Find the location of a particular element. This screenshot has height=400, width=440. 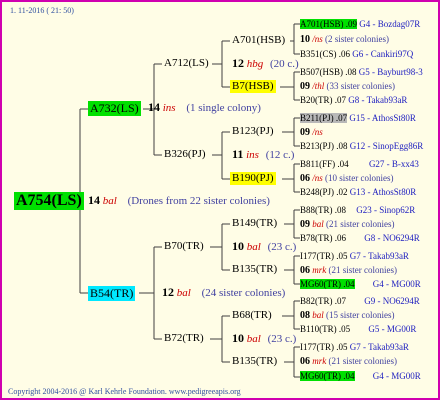

right-lineage: G5 - MG00R is located at coordinates (392, 329).